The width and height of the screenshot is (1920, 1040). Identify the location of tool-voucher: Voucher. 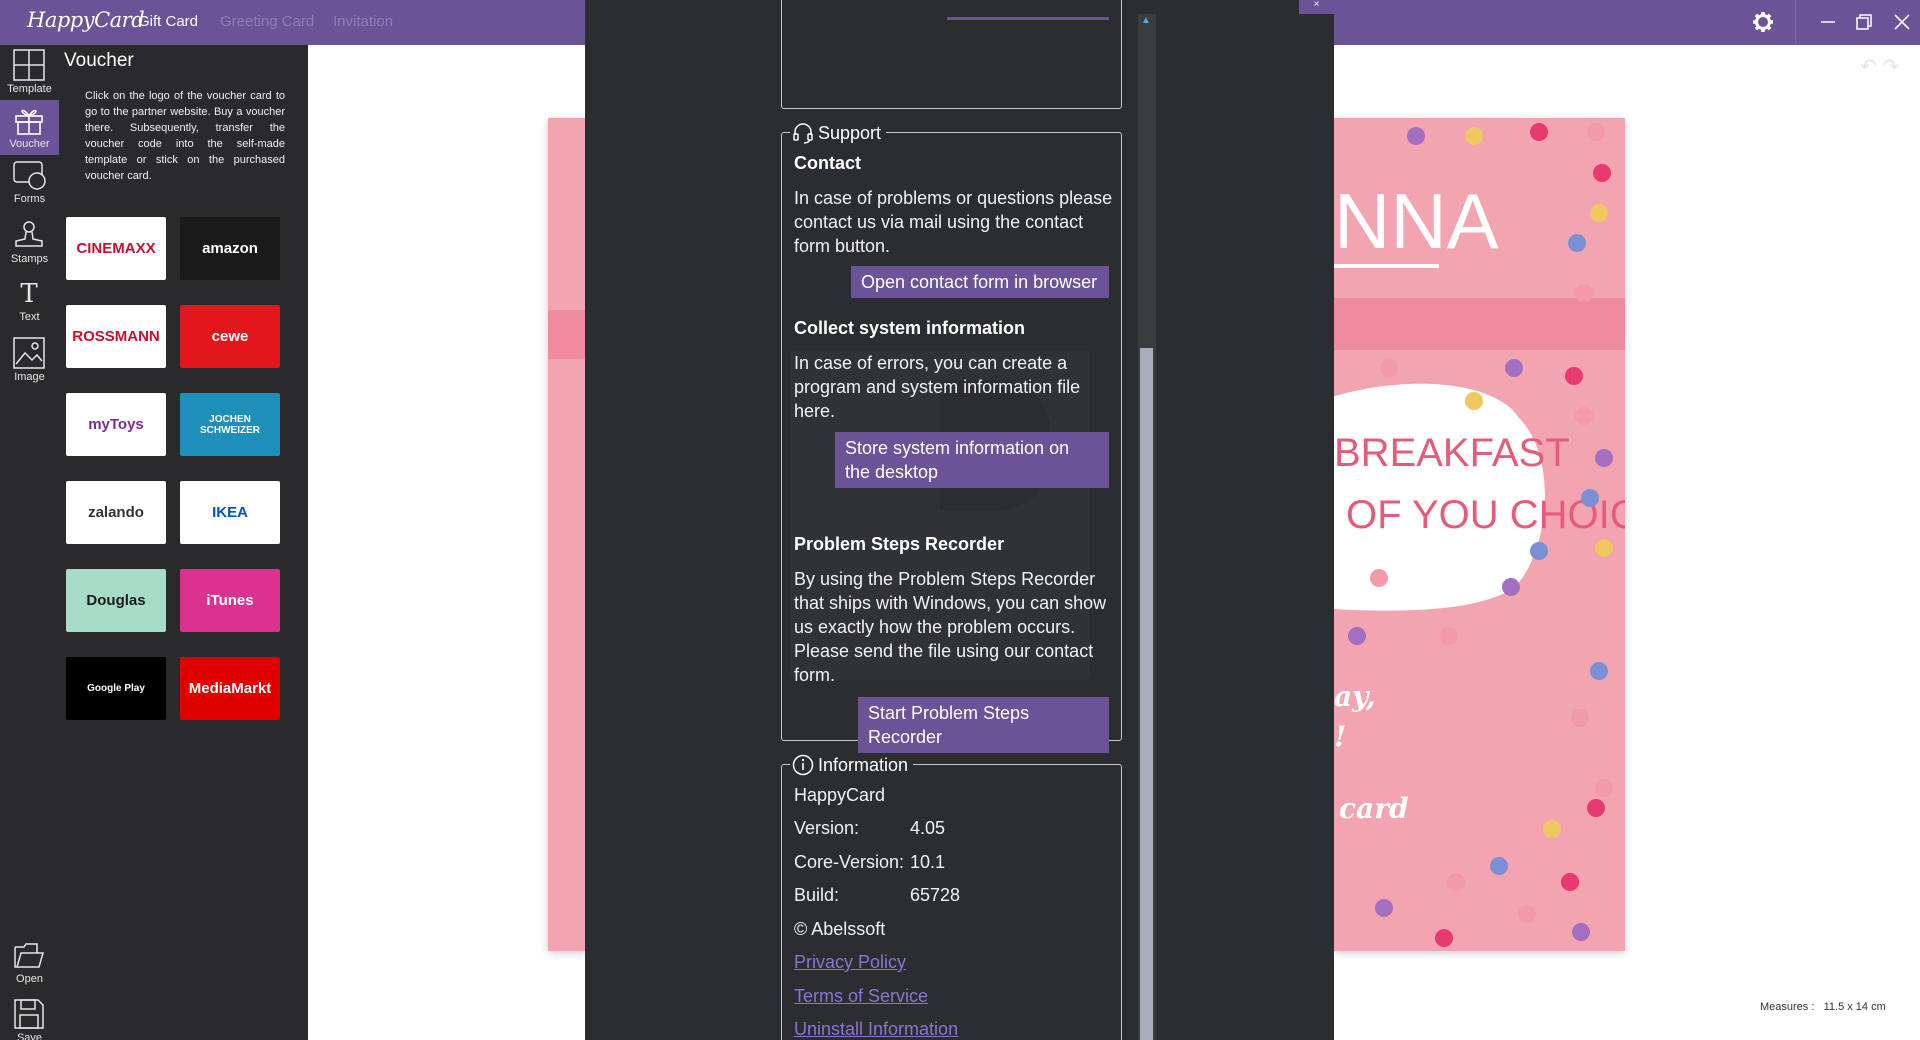
(29, 127).